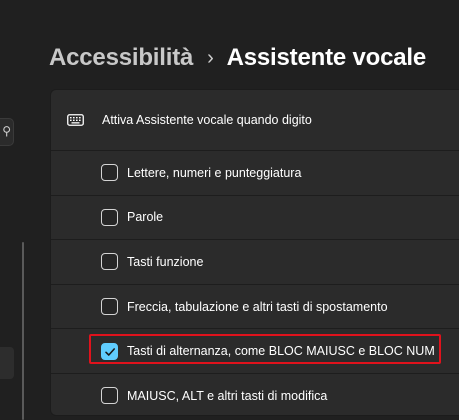  I want to click on selected-nav-item-edge, so click(7, 363).